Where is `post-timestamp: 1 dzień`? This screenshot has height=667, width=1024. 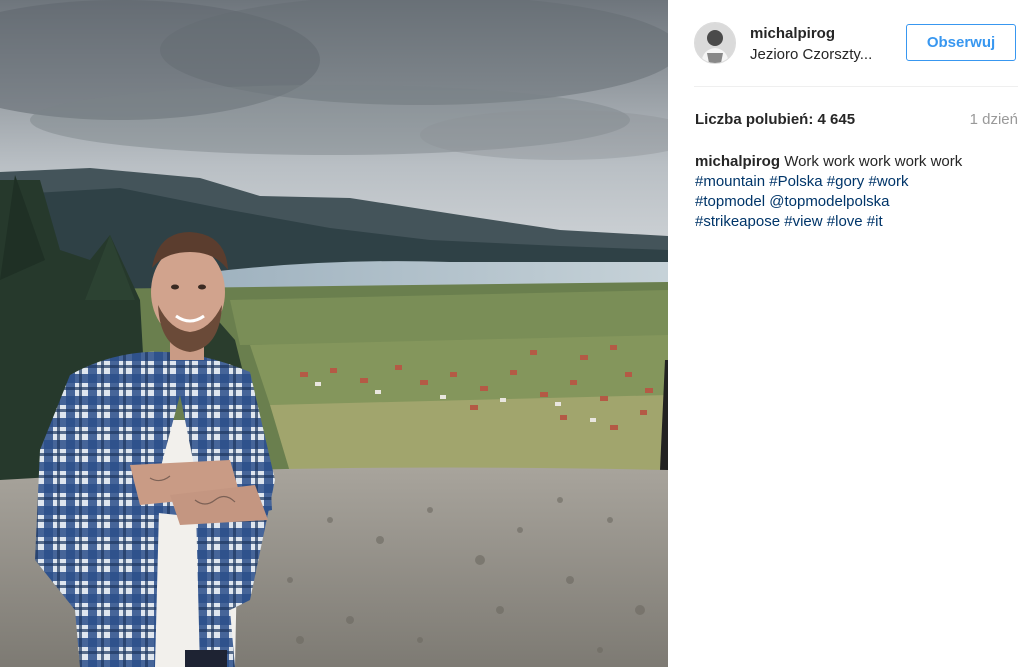
post-timestamp: 1 dzień is located at coordinates (994, 119).